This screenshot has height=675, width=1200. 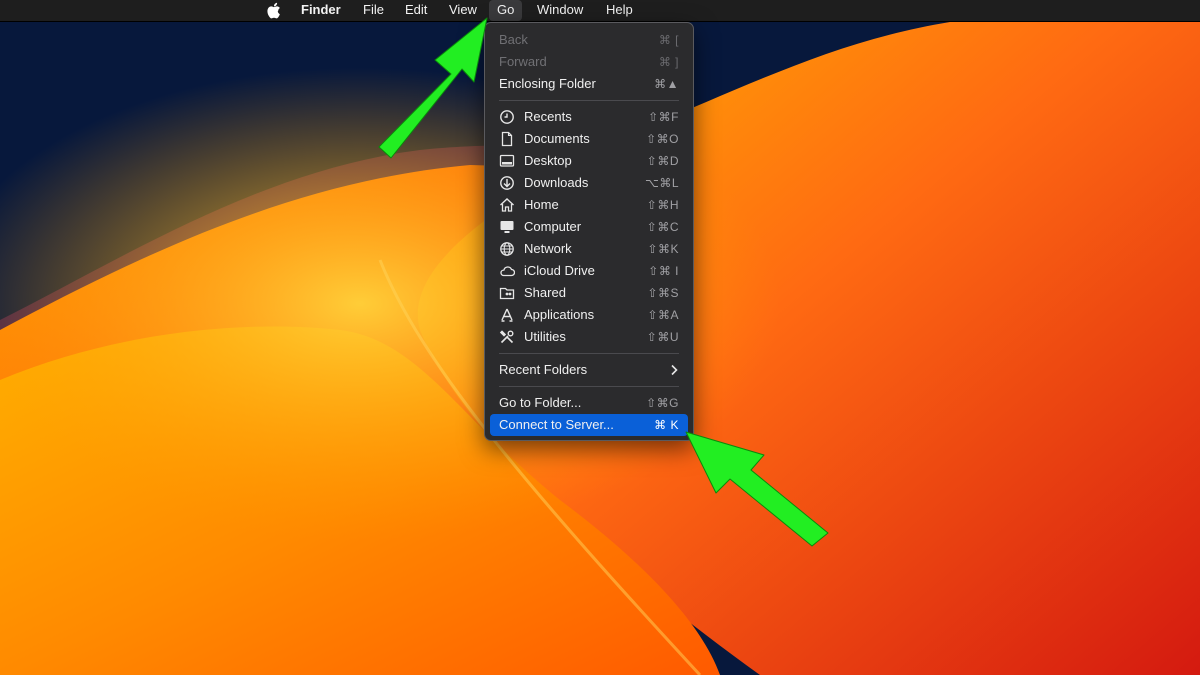 I want to click on menu-item-shortcut: ⇧⌘C, so click(x=662, y=227).